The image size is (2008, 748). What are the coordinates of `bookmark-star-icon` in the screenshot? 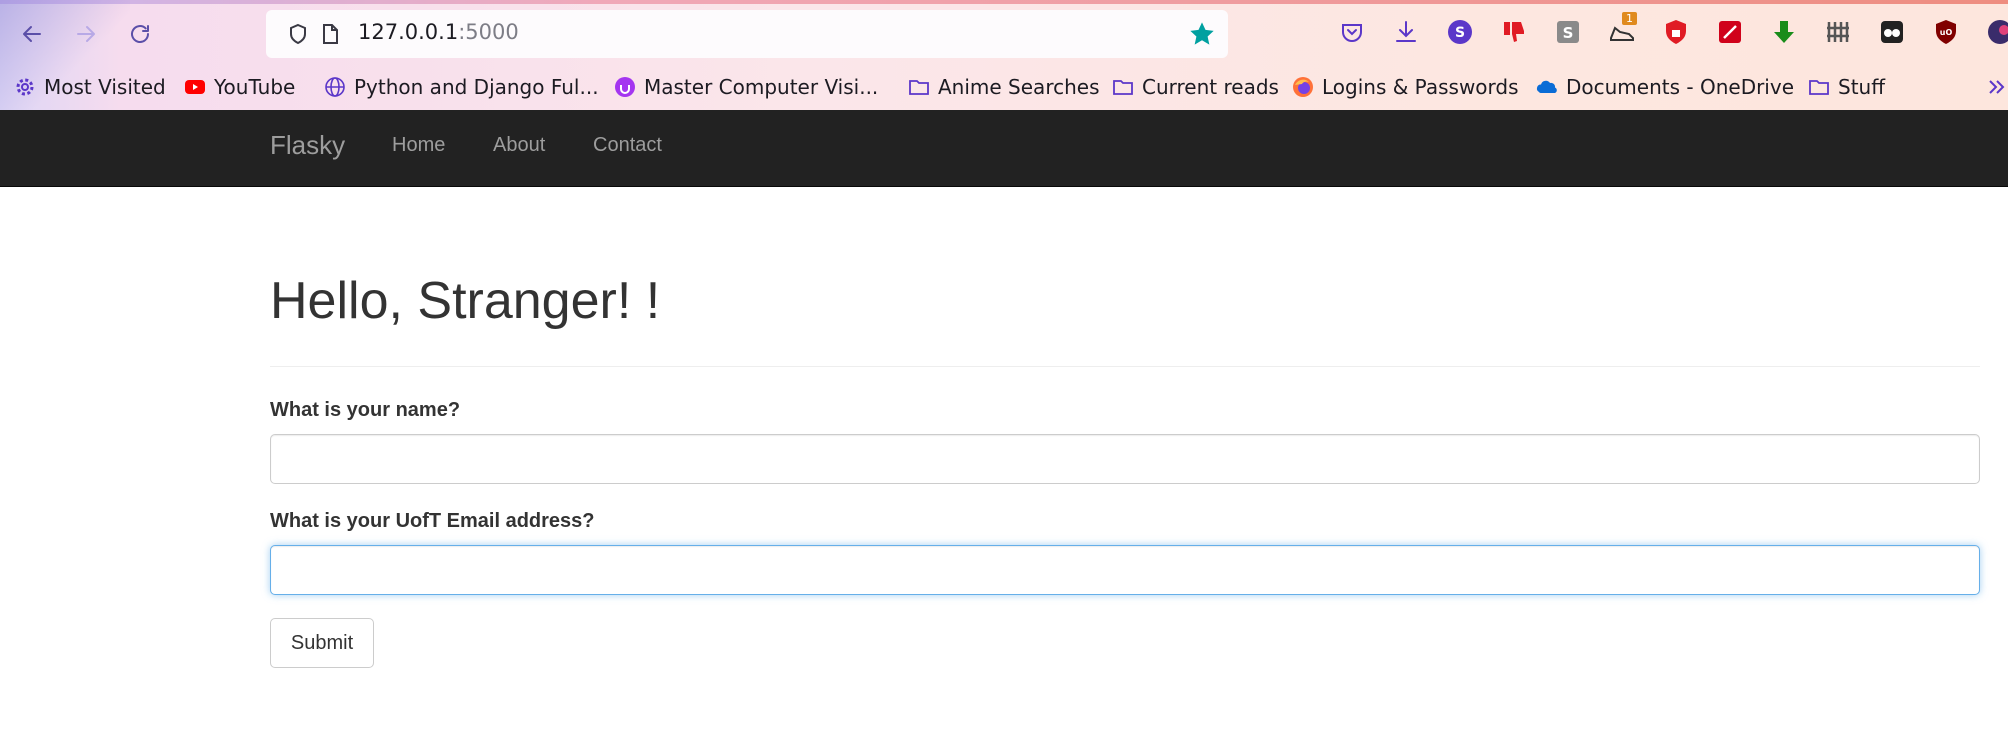 It's located at (1202, 34).